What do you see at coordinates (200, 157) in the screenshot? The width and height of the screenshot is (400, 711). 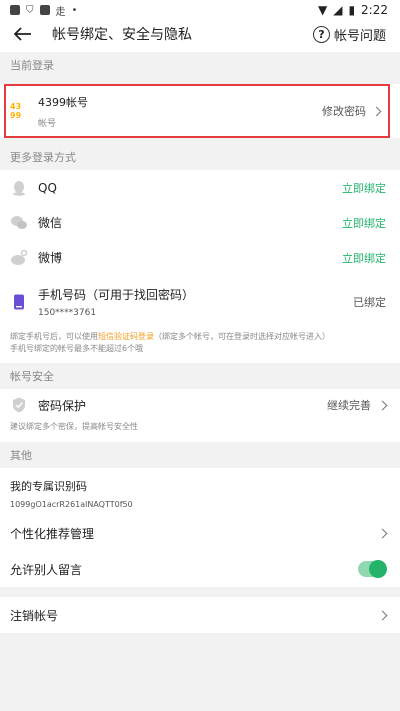 I see `section-more-login: 更多登录方式` at bounding box center [200, 157].